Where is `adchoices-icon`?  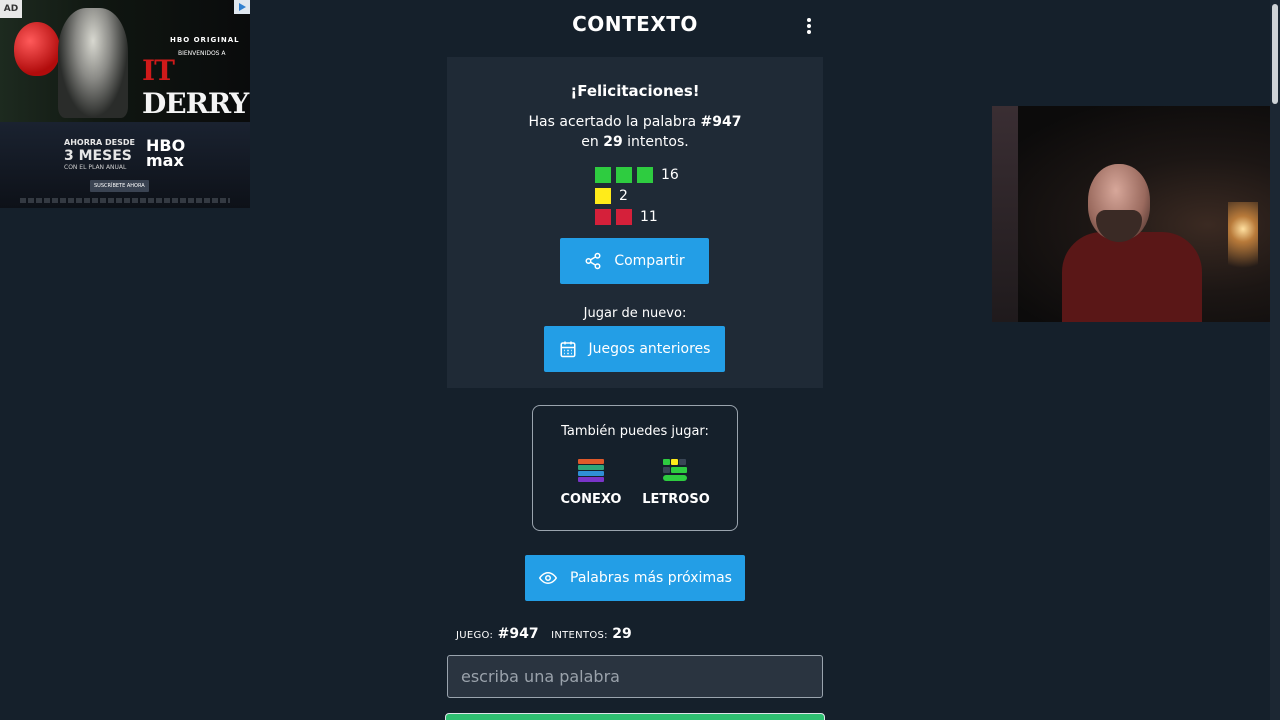 adchoices-icon is located at coordinates (242, 7).